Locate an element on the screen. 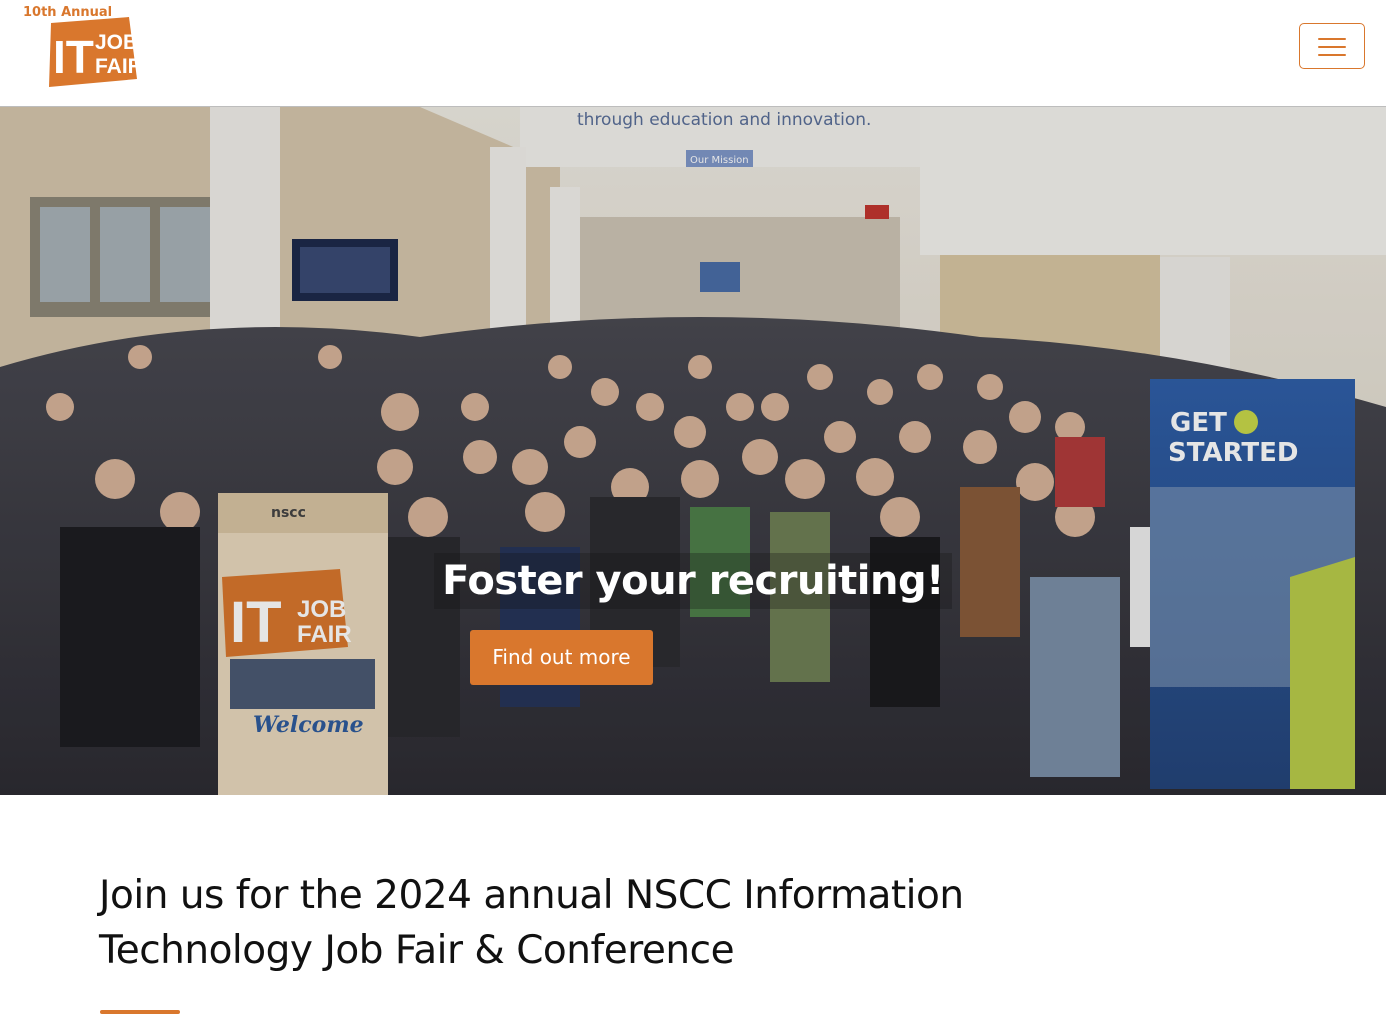 Image resolution: width=1386 pixels, height=1018 pixels. hero-caption: Foster your recruiting! is located at coordinates (693, 581).